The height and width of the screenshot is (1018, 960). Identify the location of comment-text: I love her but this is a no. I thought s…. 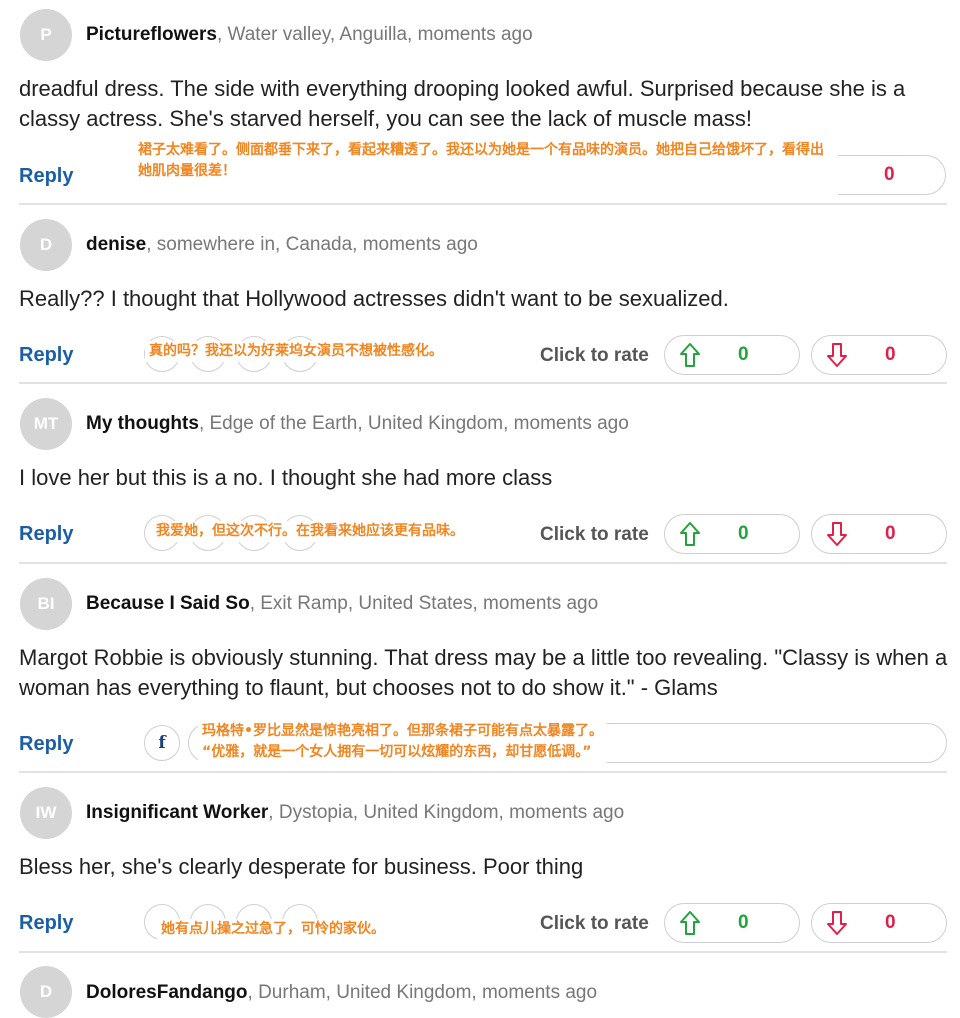
(286, 477).